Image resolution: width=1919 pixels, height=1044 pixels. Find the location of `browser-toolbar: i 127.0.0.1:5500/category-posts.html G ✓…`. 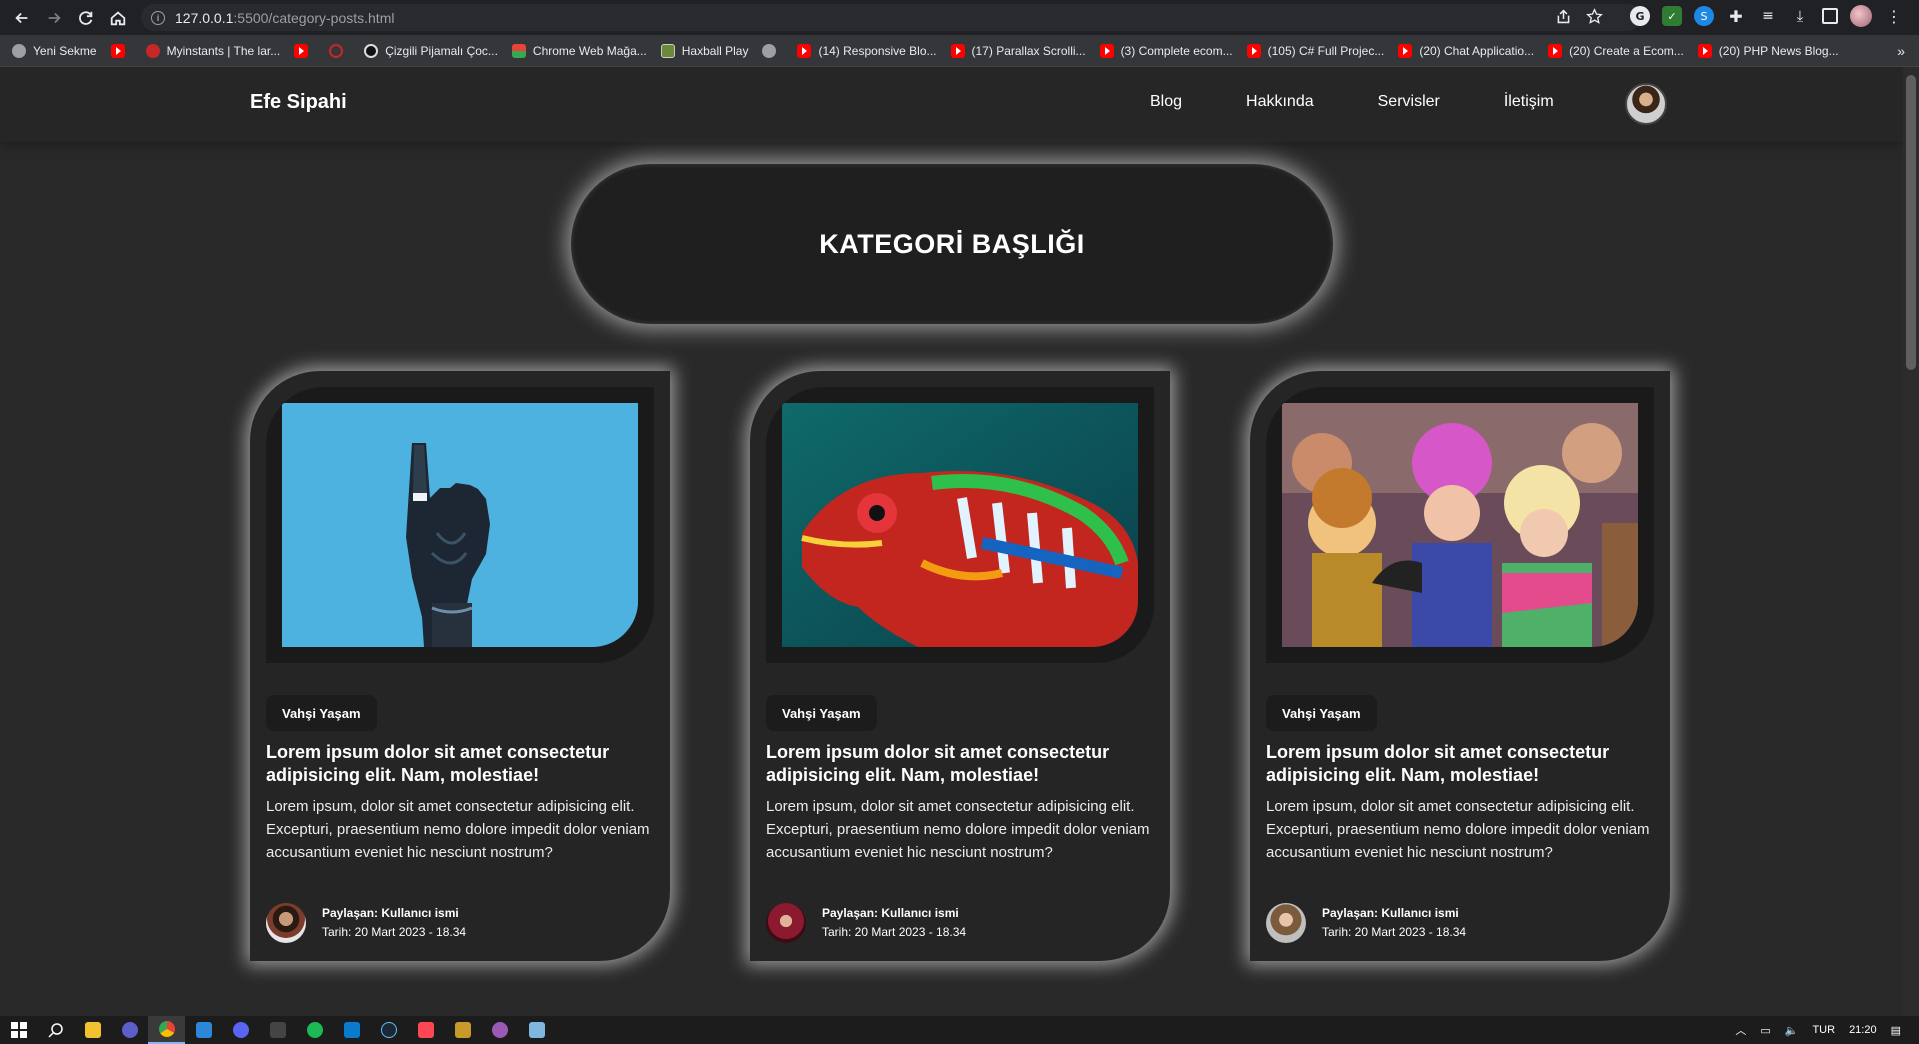

browser-toolbar: i 127.0.0.1:5500/category-posts.html G ✓… is located at coordinates (959, 17).